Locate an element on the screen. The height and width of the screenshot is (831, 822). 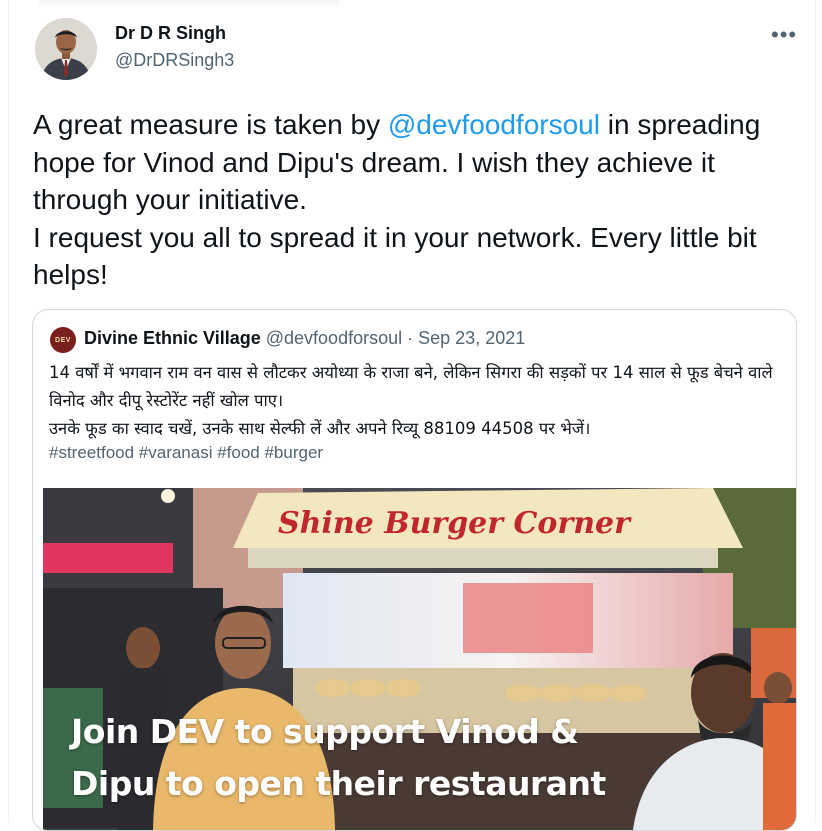
quoted-author-avatar: DEV is located at coordinates (63, 340).